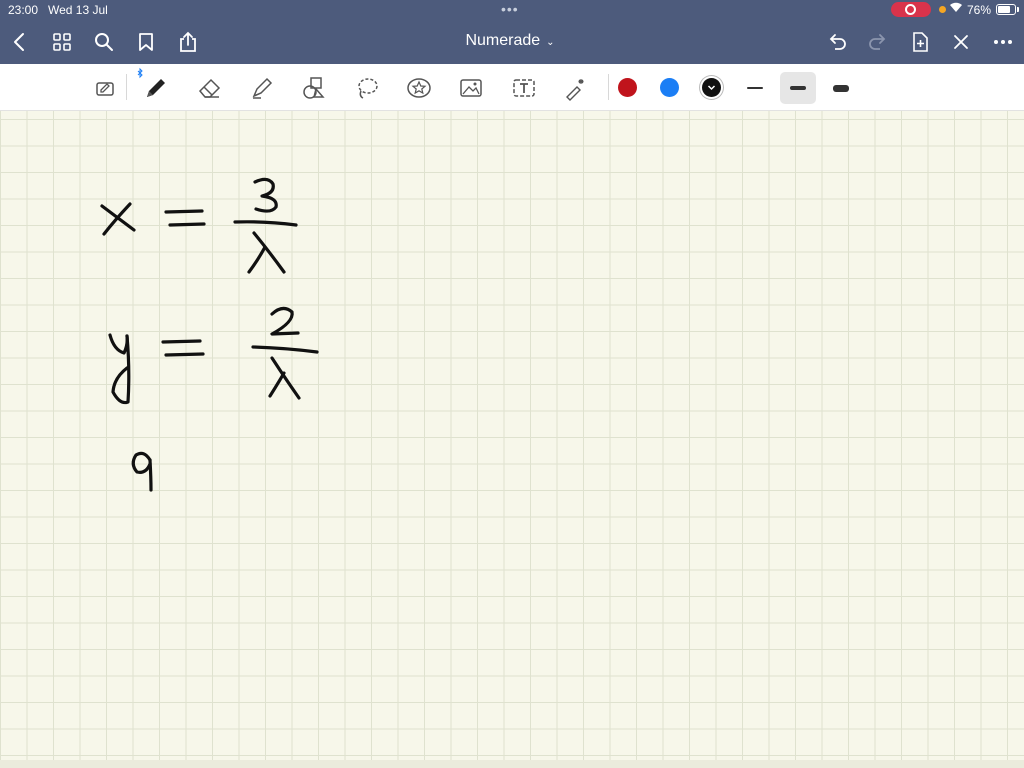  I want to click on ink-letter-y, so click(118, 344).